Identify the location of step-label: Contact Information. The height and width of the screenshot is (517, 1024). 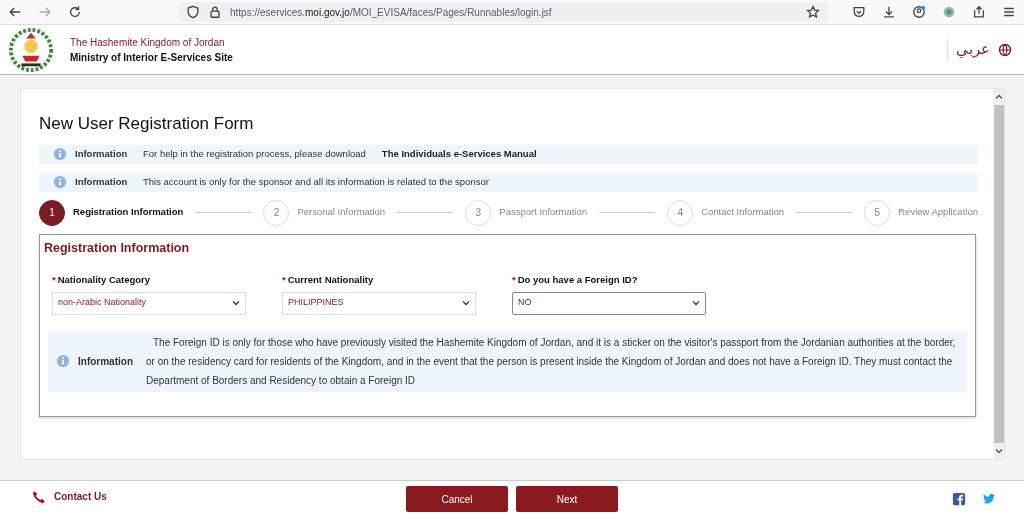
(743, 212).